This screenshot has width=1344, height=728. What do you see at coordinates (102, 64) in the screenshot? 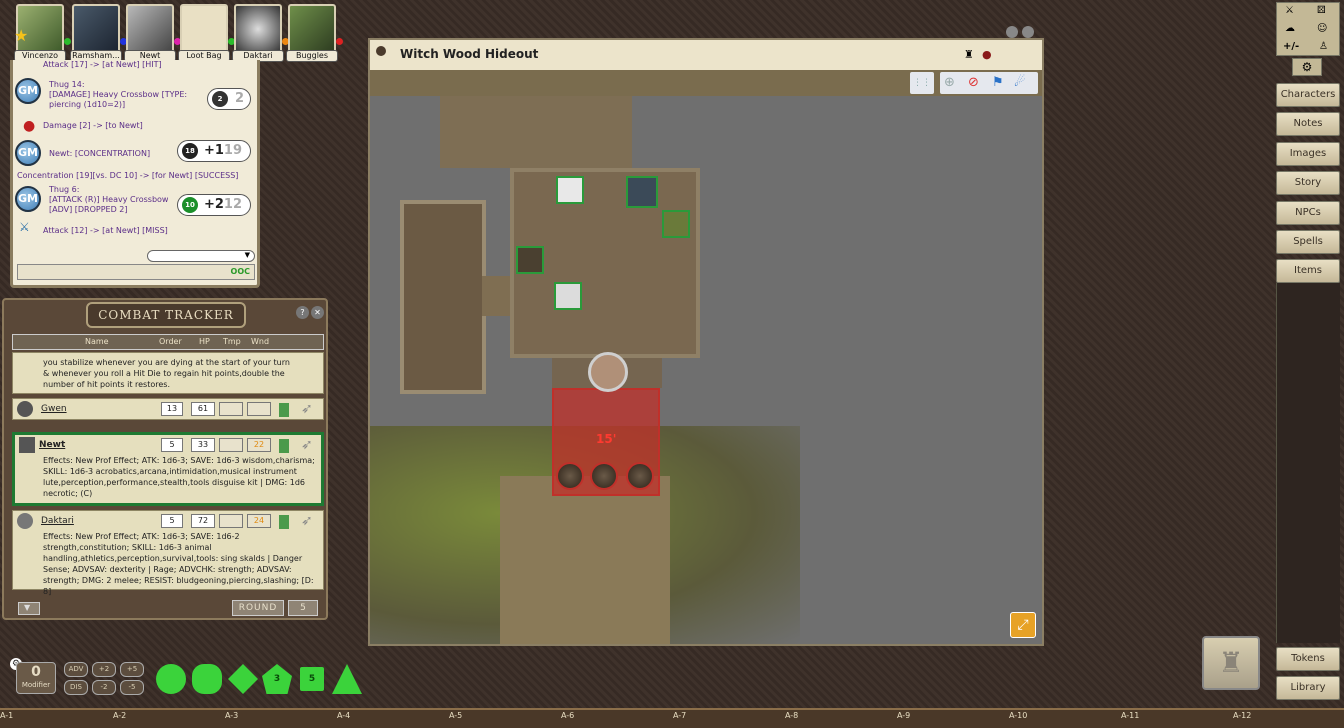
I see `chat-attack-line: Attack [17] -> [at Newt] [HIT]` at bounding box center [102, 64].